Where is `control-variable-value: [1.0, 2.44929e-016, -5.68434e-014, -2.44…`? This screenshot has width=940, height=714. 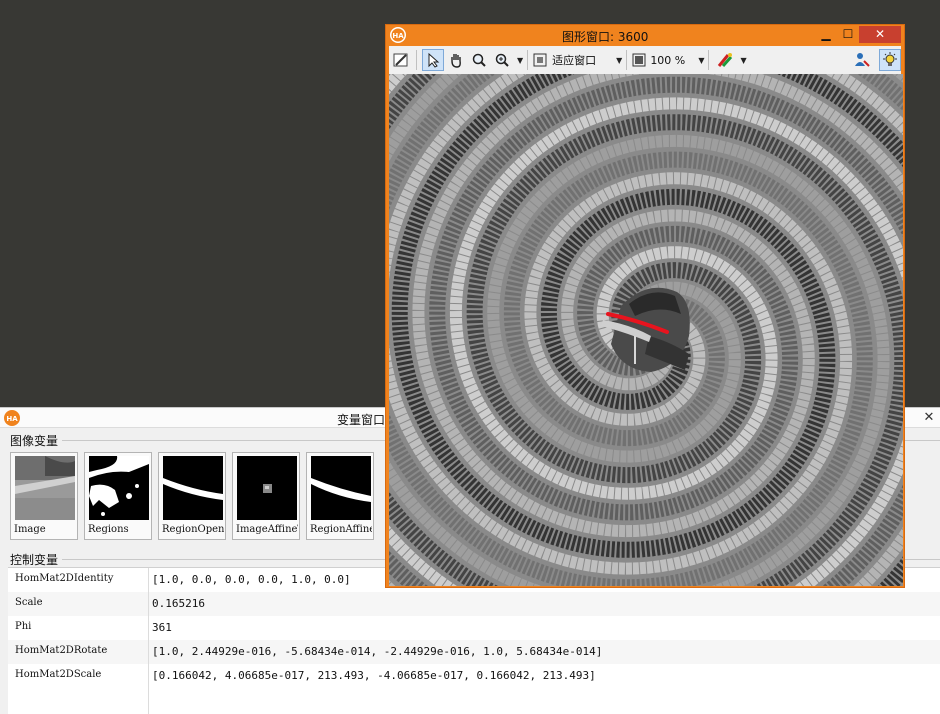 control-variable-value: [1.0, 2.44929e-016, -5.68434e-014, -2.44… is located at coordinates (377, 651).